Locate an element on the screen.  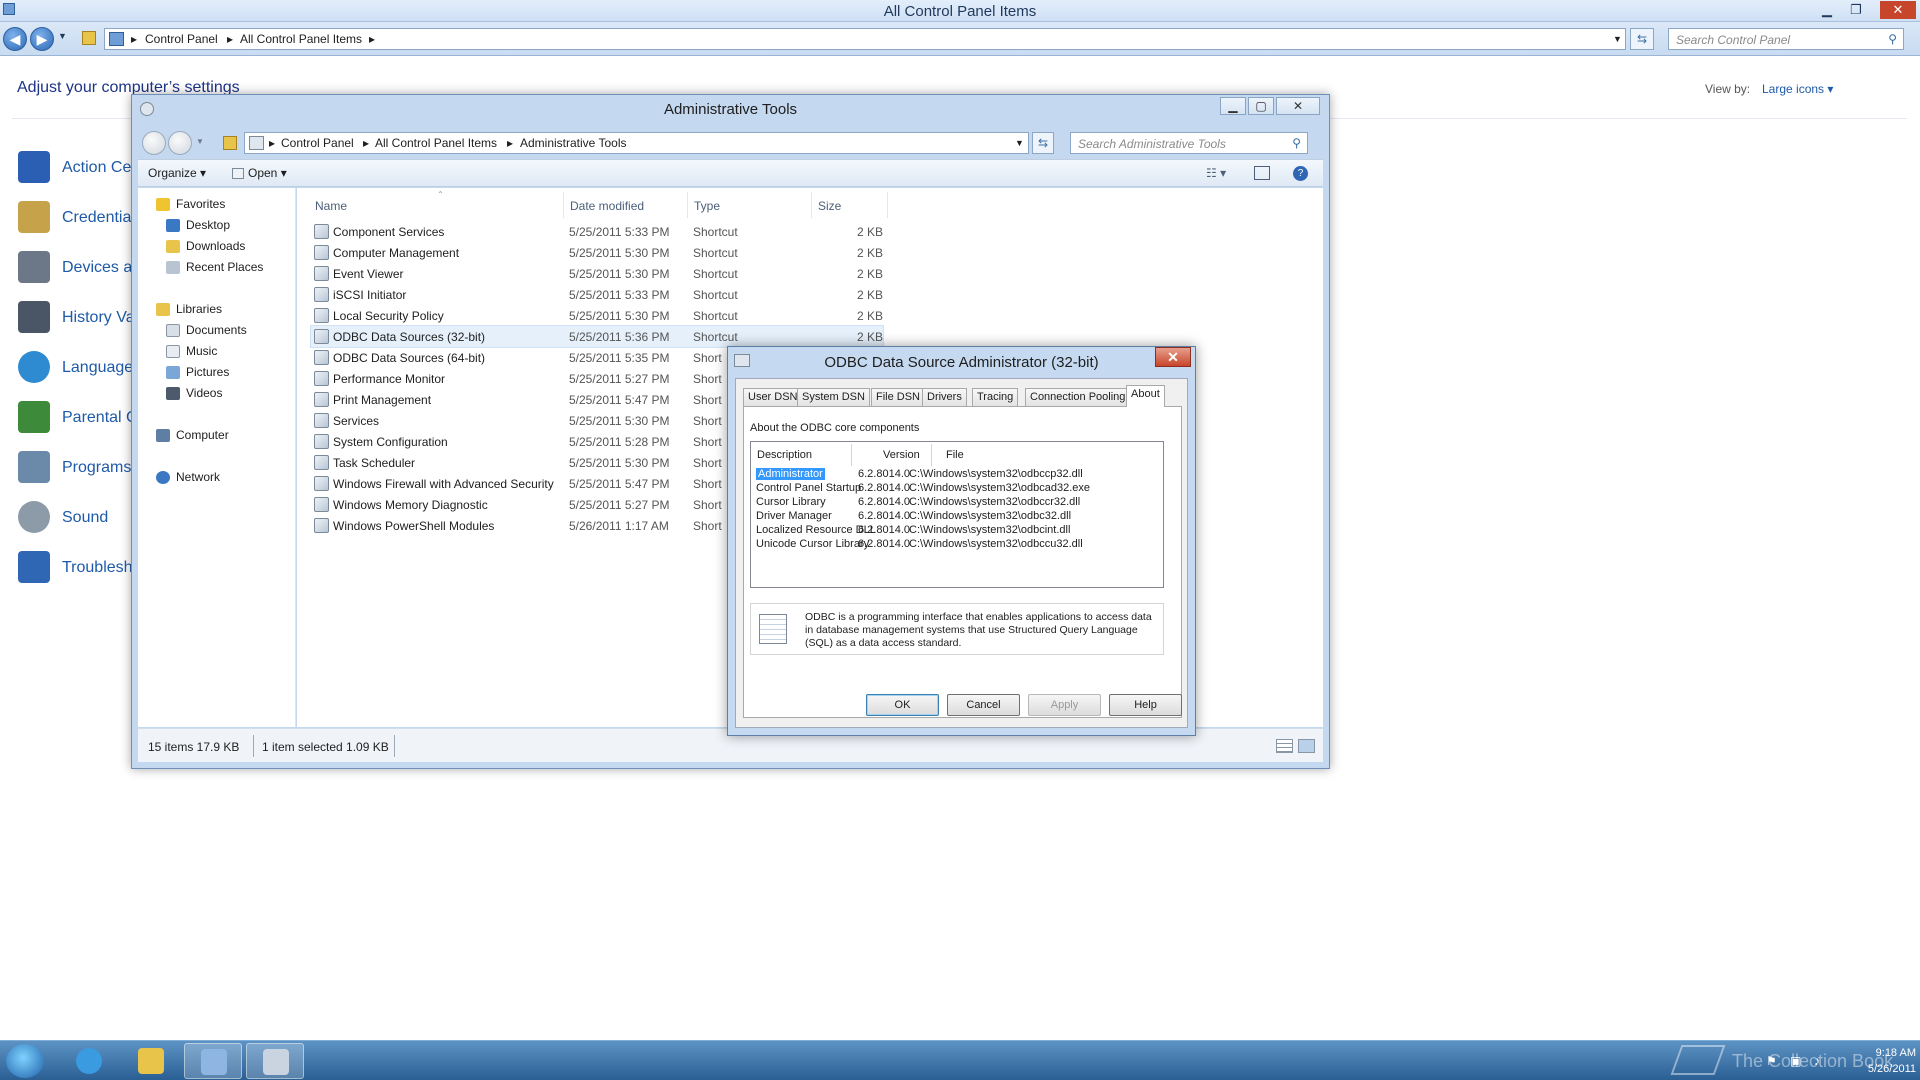
desktop-icon is located at coordinates (173, 225).